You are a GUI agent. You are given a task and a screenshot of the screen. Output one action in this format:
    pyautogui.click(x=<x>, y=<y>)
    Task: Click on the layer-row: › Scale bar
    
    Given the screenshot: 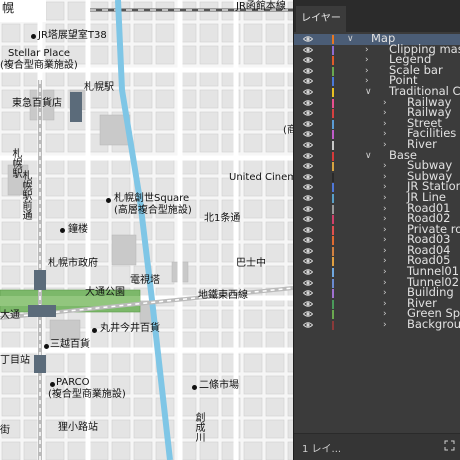 What is the action you would take?
    pyautogui.click(x=377, y=70)
    